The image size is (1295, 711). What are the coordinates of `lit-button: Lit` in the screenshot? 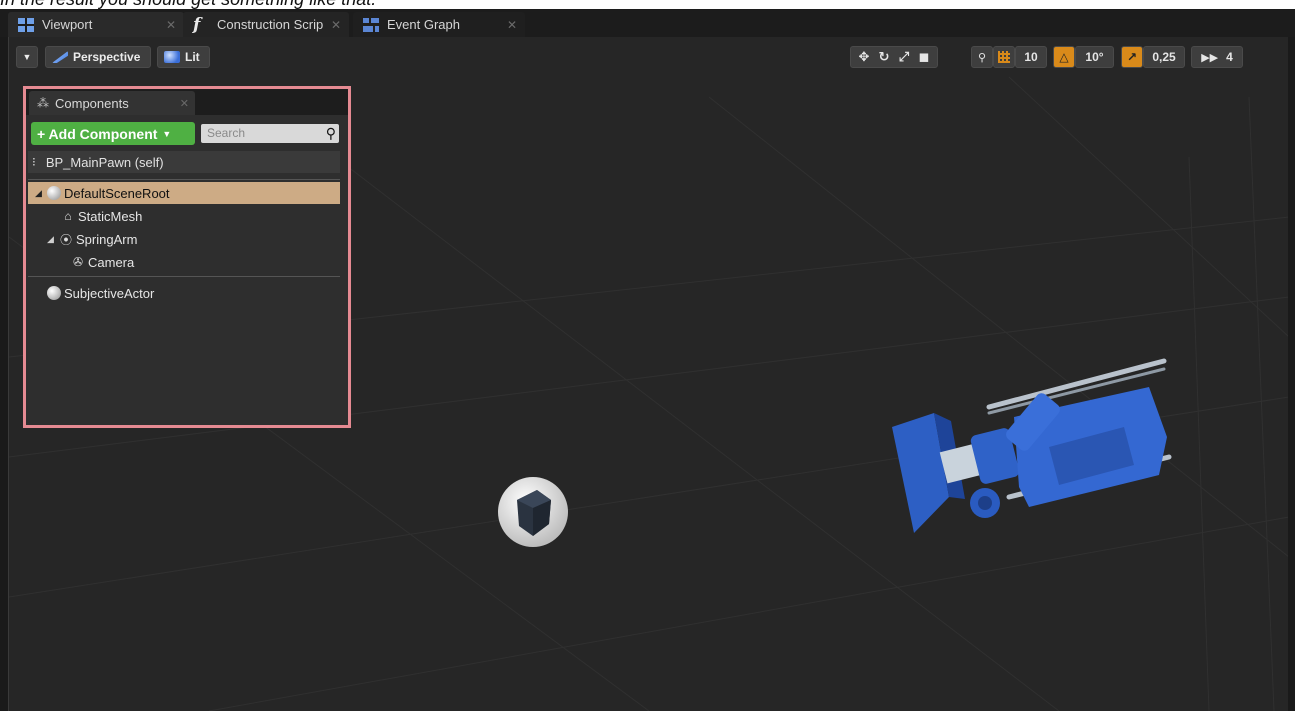 It's located at (183, 57).